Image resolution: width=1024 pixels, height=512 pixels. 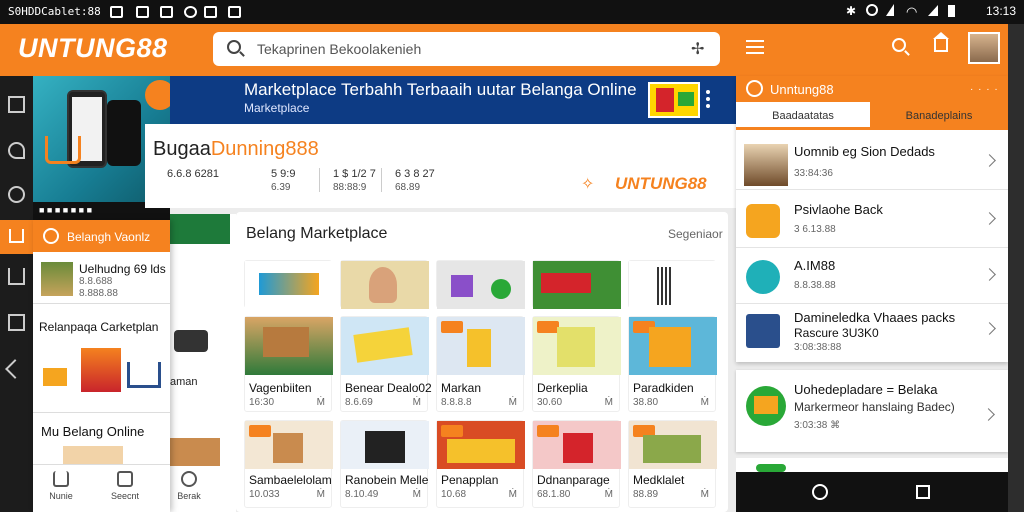 What do you see at coordinates (236, 149) in the screenshot?
I see `store-name: BugaaDunning888` at bounding box center [236, 149].